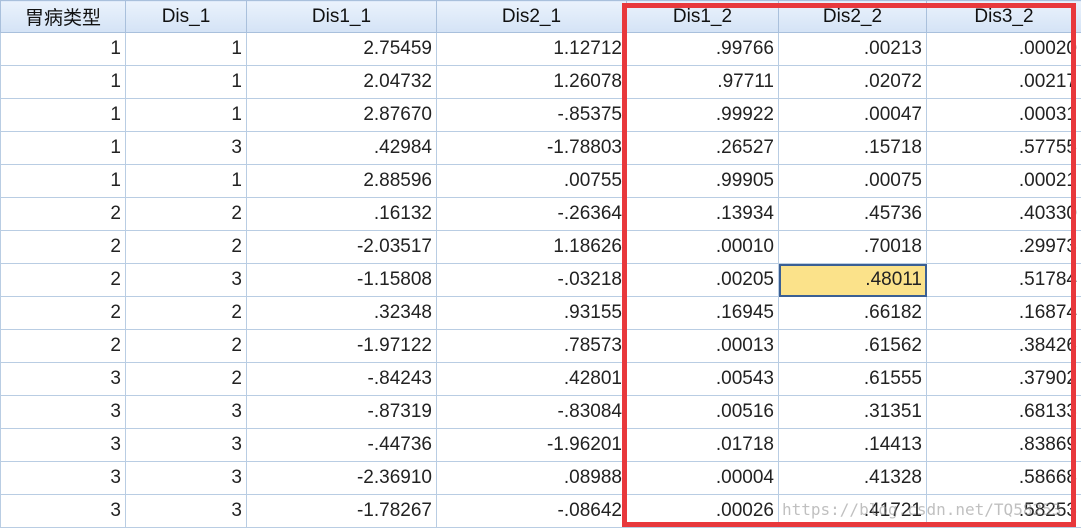  What do you see at coordinates (852, 445) in the screenshot?
I see `table-cell: .14413` at bounding box center [852, 445].